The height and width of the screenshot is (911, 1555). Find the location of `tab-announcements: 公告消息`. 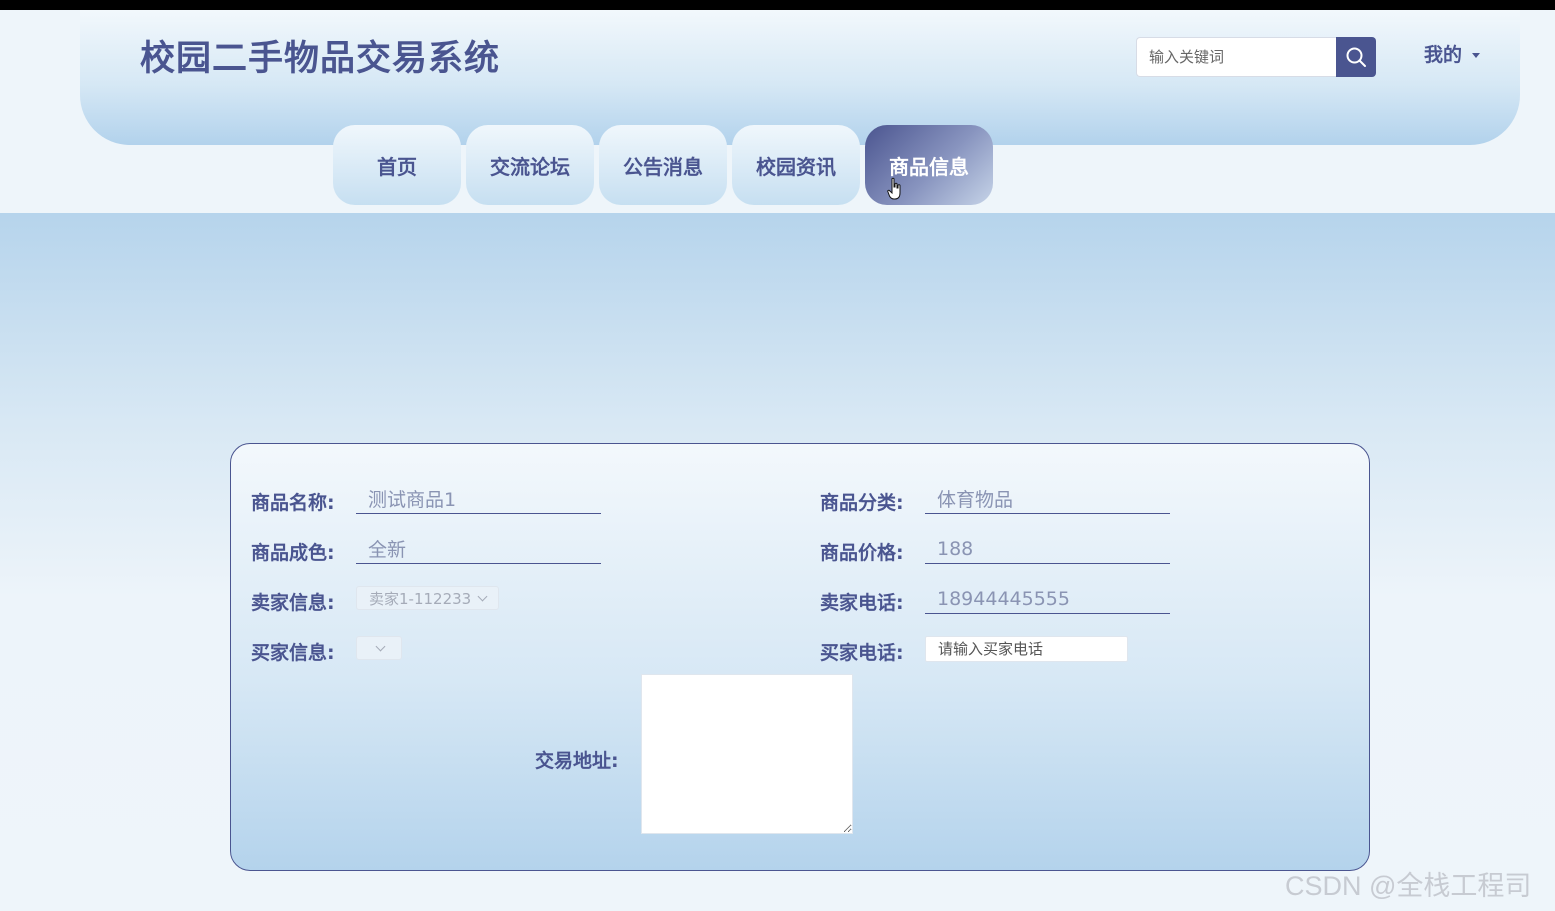

tab-announcements: 公告消息 is located at coordinates (663, 165).